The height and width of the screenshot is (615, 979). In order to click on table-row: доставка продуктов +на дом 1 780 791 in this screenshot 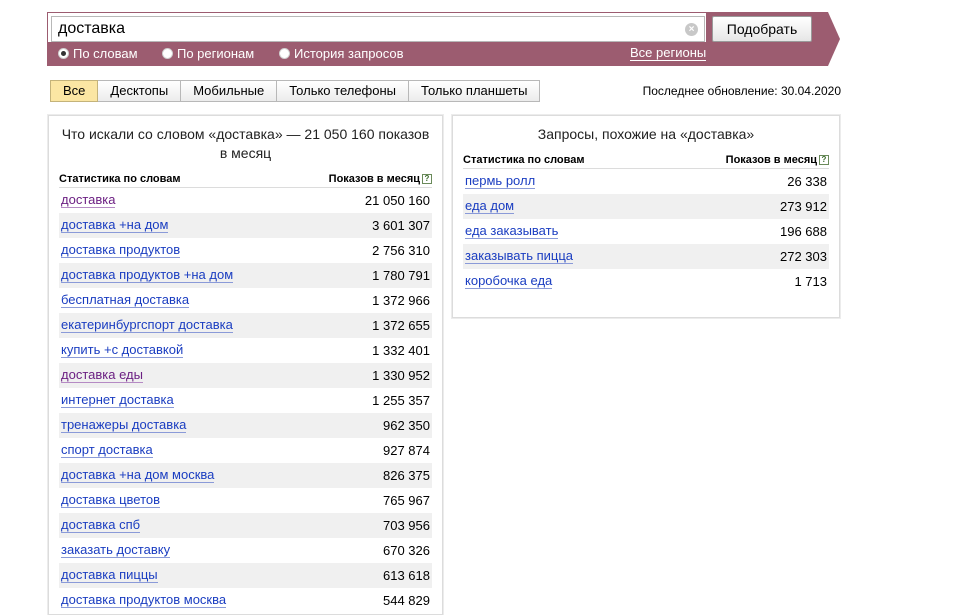, I will do `click(245, 275)`.